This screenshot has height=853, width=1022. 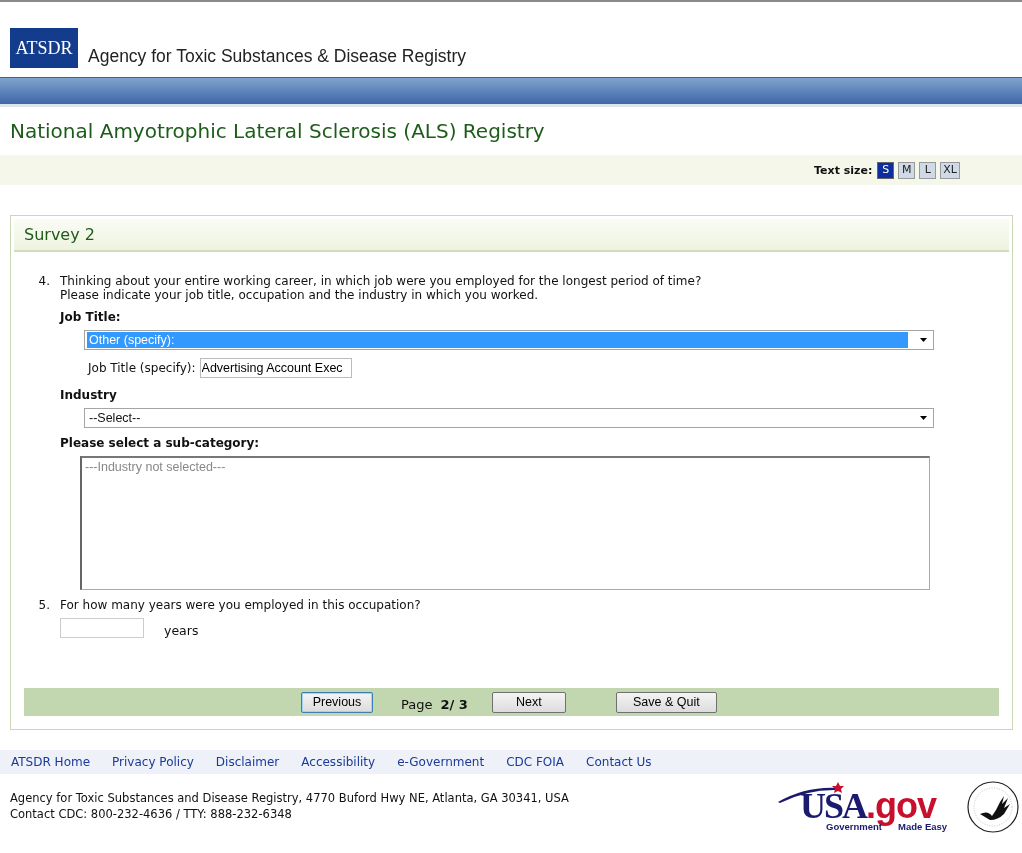 I want to click on agency-name: Agency for Toxic Substances & Disease Registry, so click(x=277, y=56).